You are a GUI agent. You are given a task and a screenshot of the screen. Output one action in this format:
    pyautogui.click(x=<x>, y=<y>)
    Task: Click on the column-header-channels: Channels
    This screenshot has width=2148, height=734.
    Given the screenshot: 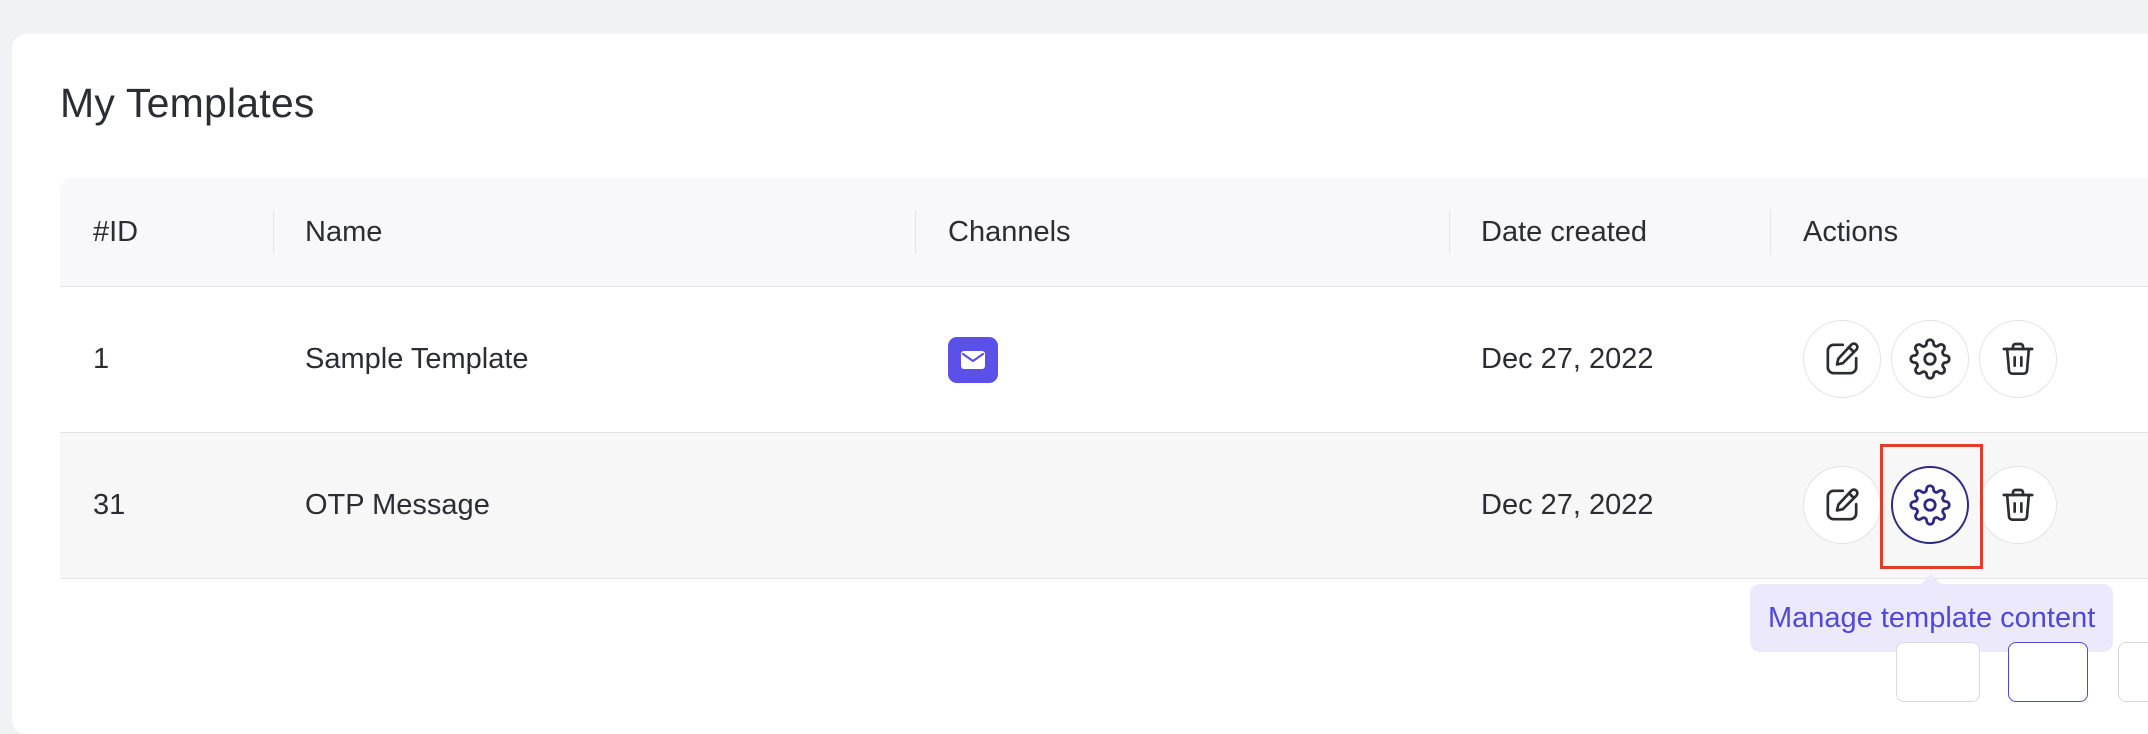 What is the action you would take?
    pyautogui.click(x=1009, y=232)
    